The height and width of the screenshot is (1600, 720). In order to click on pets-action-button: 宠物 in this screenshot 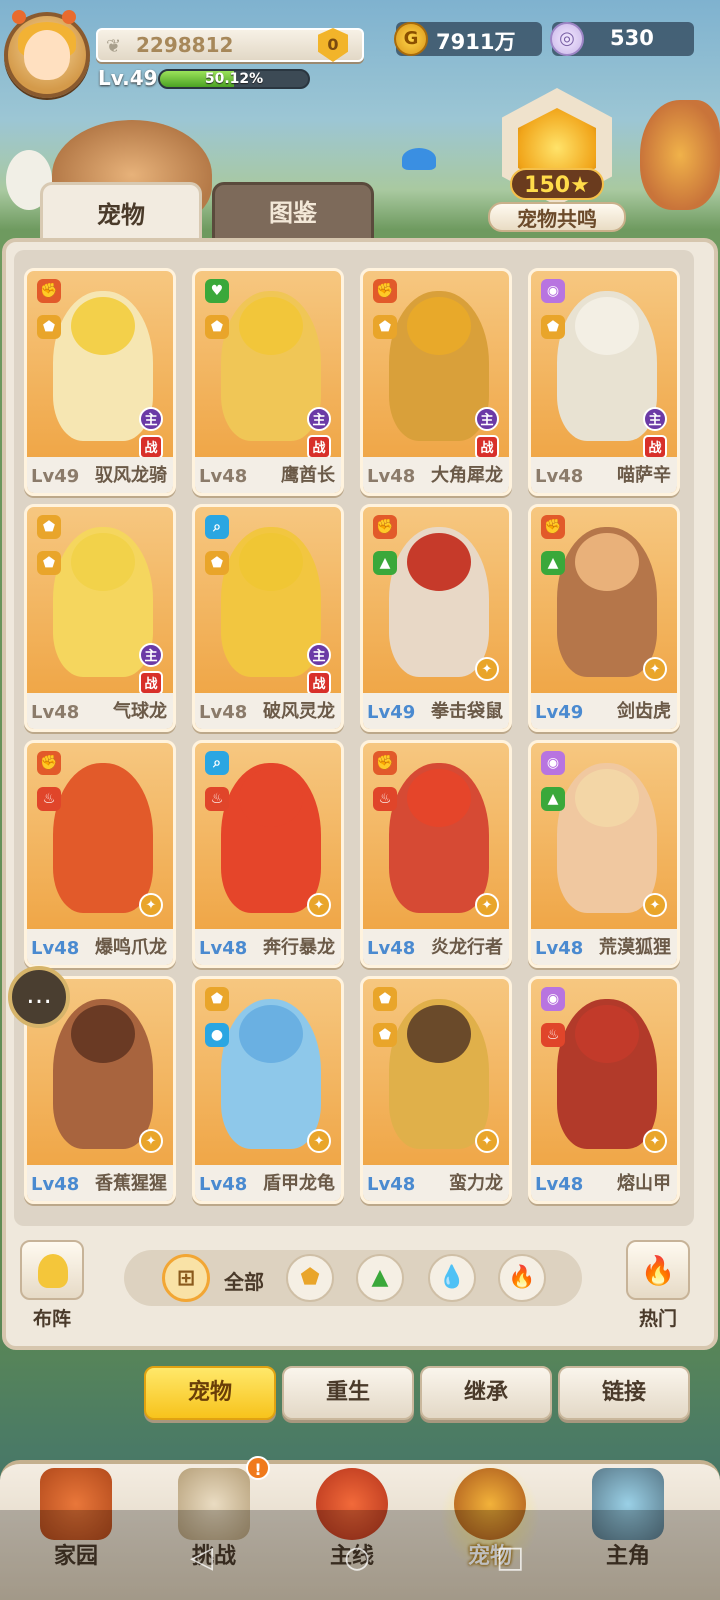, I will do `click(210, 1393)`.